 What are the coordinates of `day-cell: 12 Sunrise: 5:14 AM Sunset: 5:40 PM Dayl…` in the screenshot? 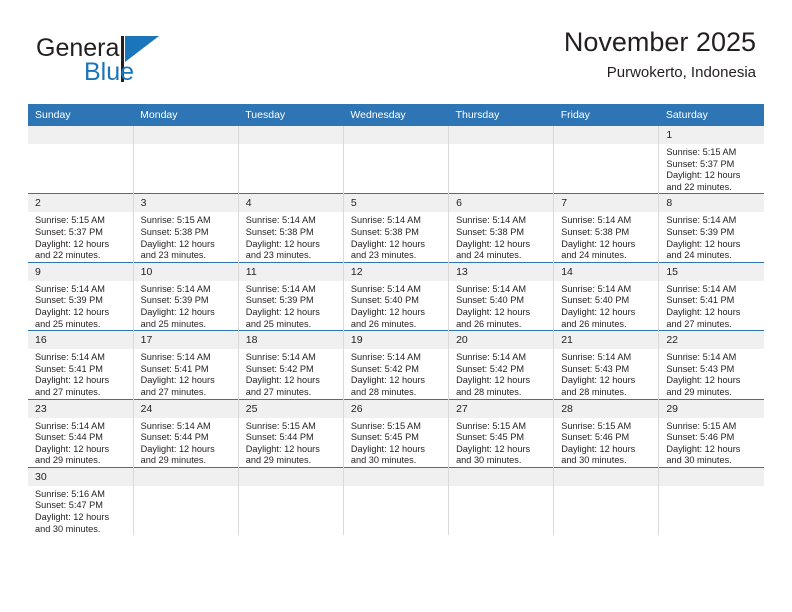 It's located at (396, 296).